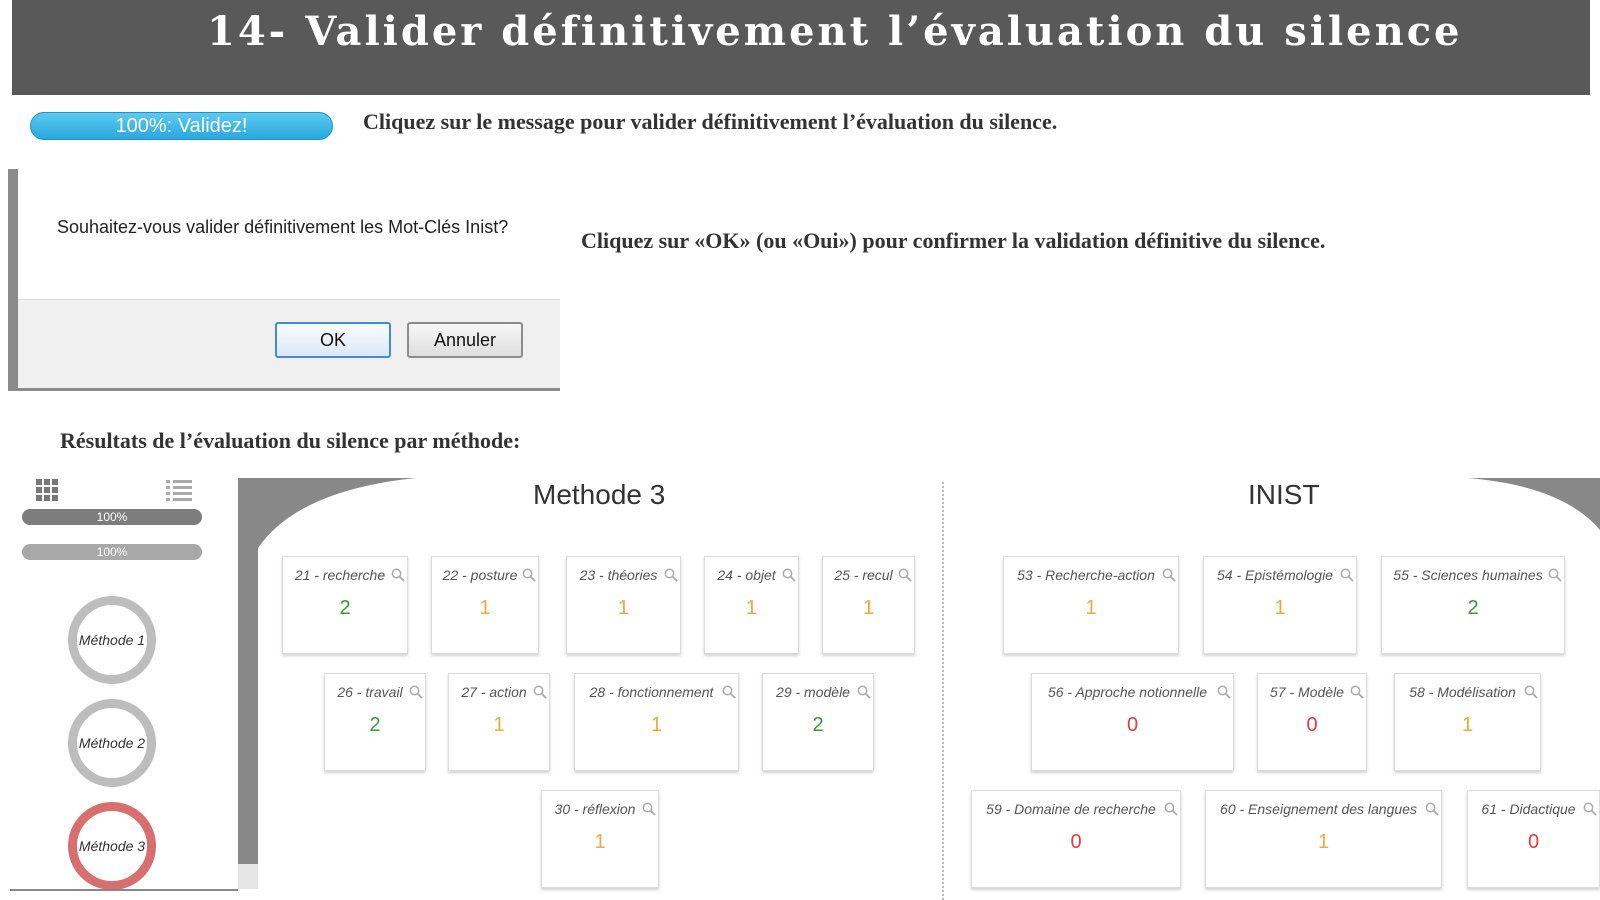 The height and width of the screenshot is (900, 1600). I want to click on keyword-card: 53 - Recherche-action 1, so click(1091, 605).